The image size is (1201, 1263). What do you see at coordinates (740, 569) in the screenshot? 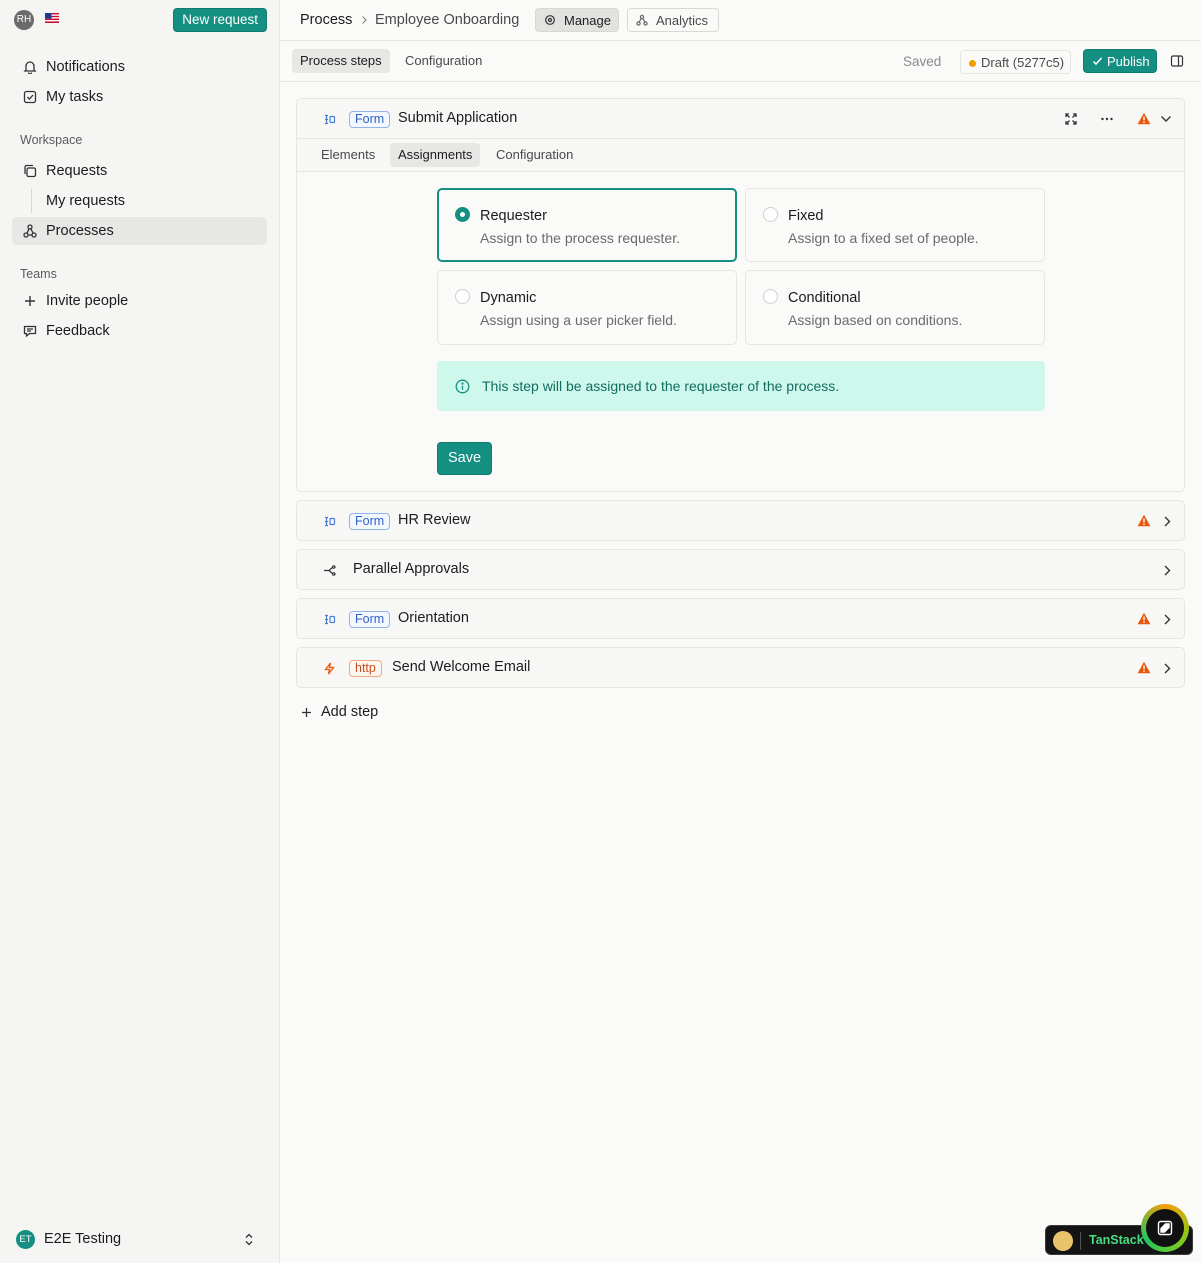
I see `step-card-parallel-approvals: Parallel Approvals` at bounding box center [740, 569].